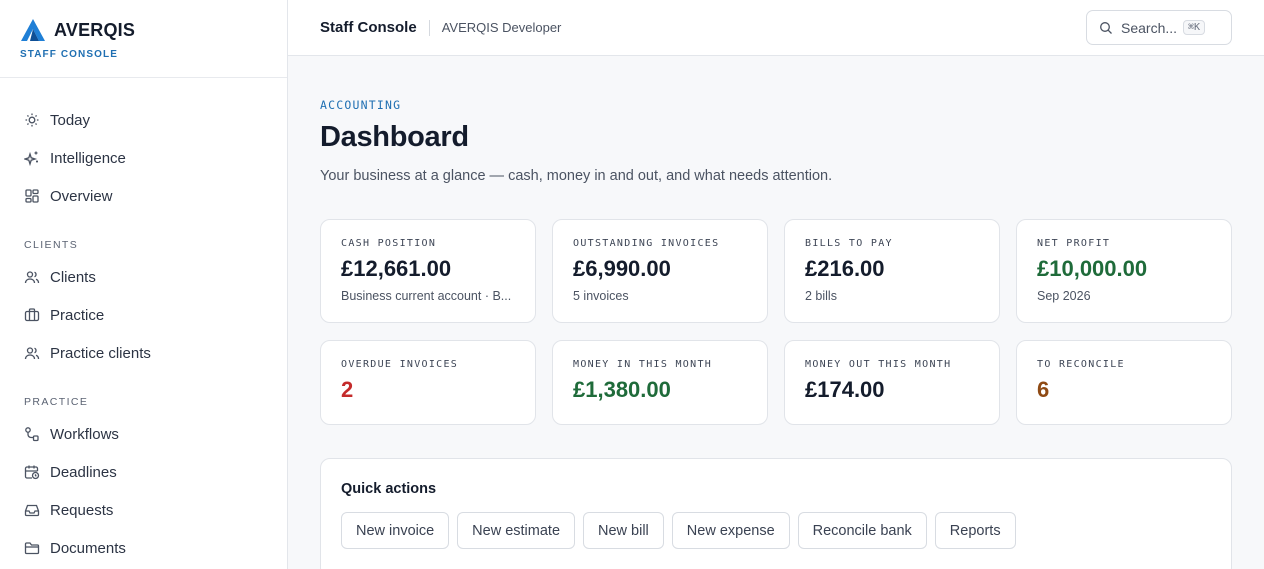  I want to click on sidebar-item-label: Today, so click(70, 120).